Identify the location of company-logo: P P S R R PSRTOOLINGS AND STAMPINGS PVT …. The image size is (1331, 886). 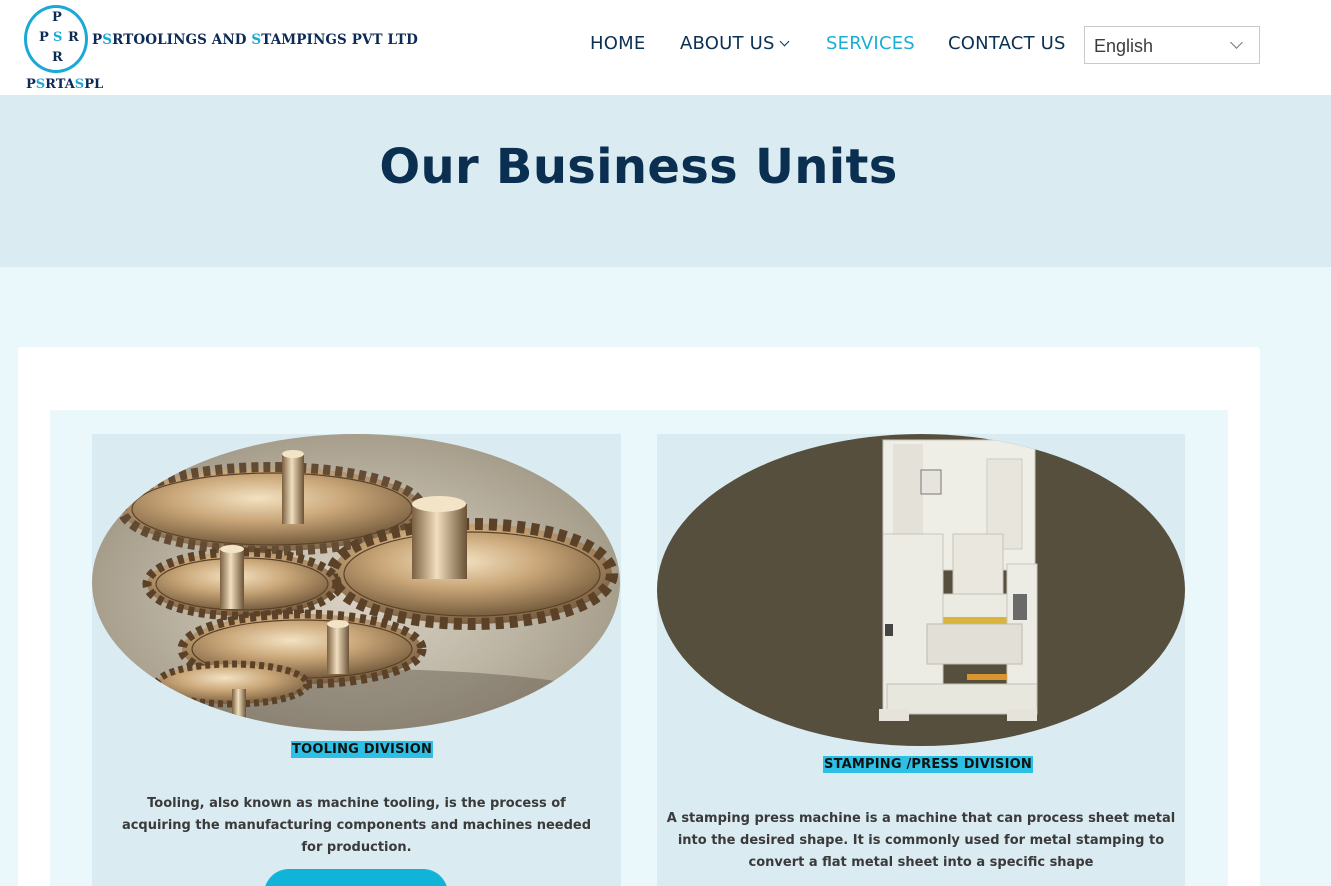
(220, 48).